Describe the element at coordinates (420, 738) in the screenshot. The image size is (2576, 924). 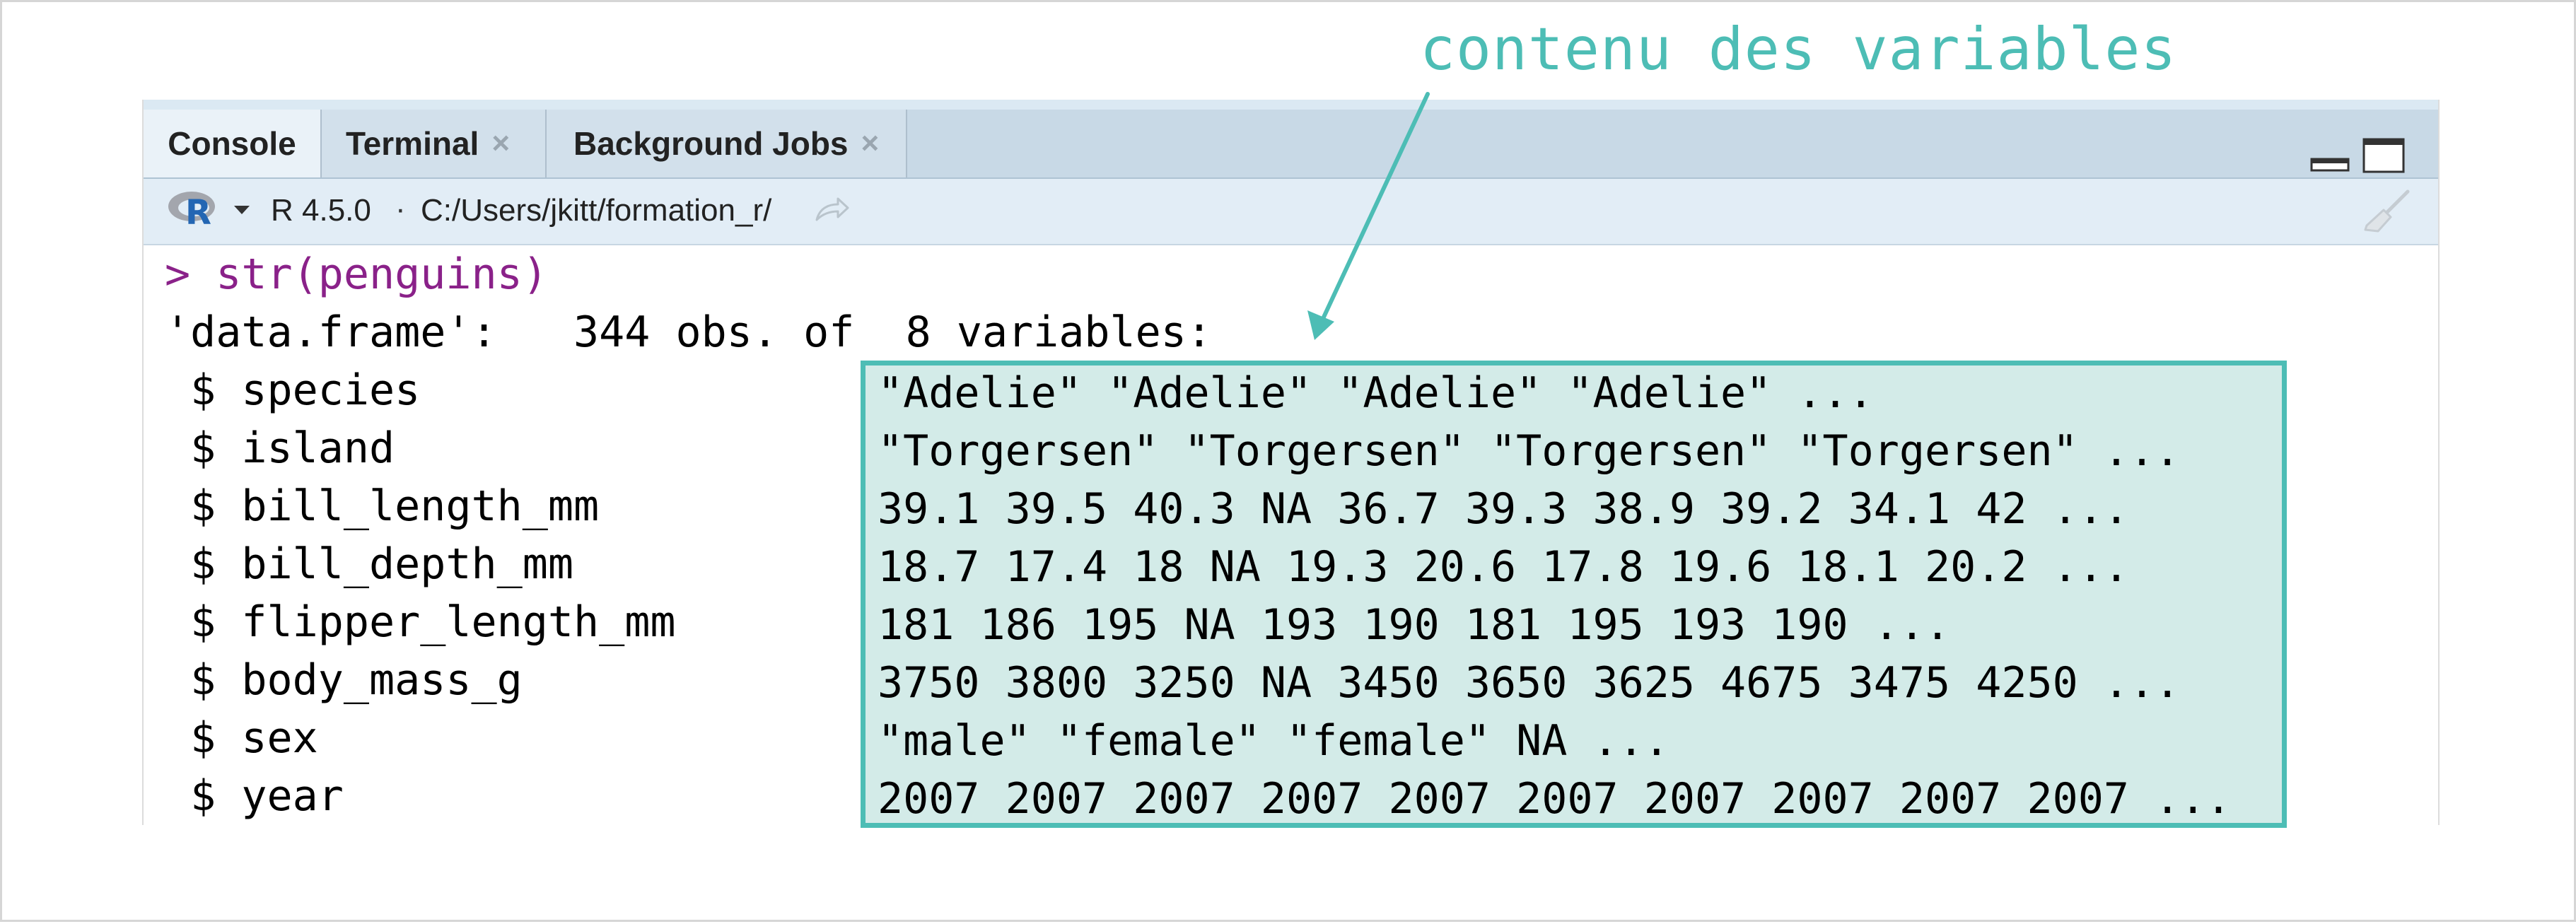
I see `variable-name: $ sex` at that location.